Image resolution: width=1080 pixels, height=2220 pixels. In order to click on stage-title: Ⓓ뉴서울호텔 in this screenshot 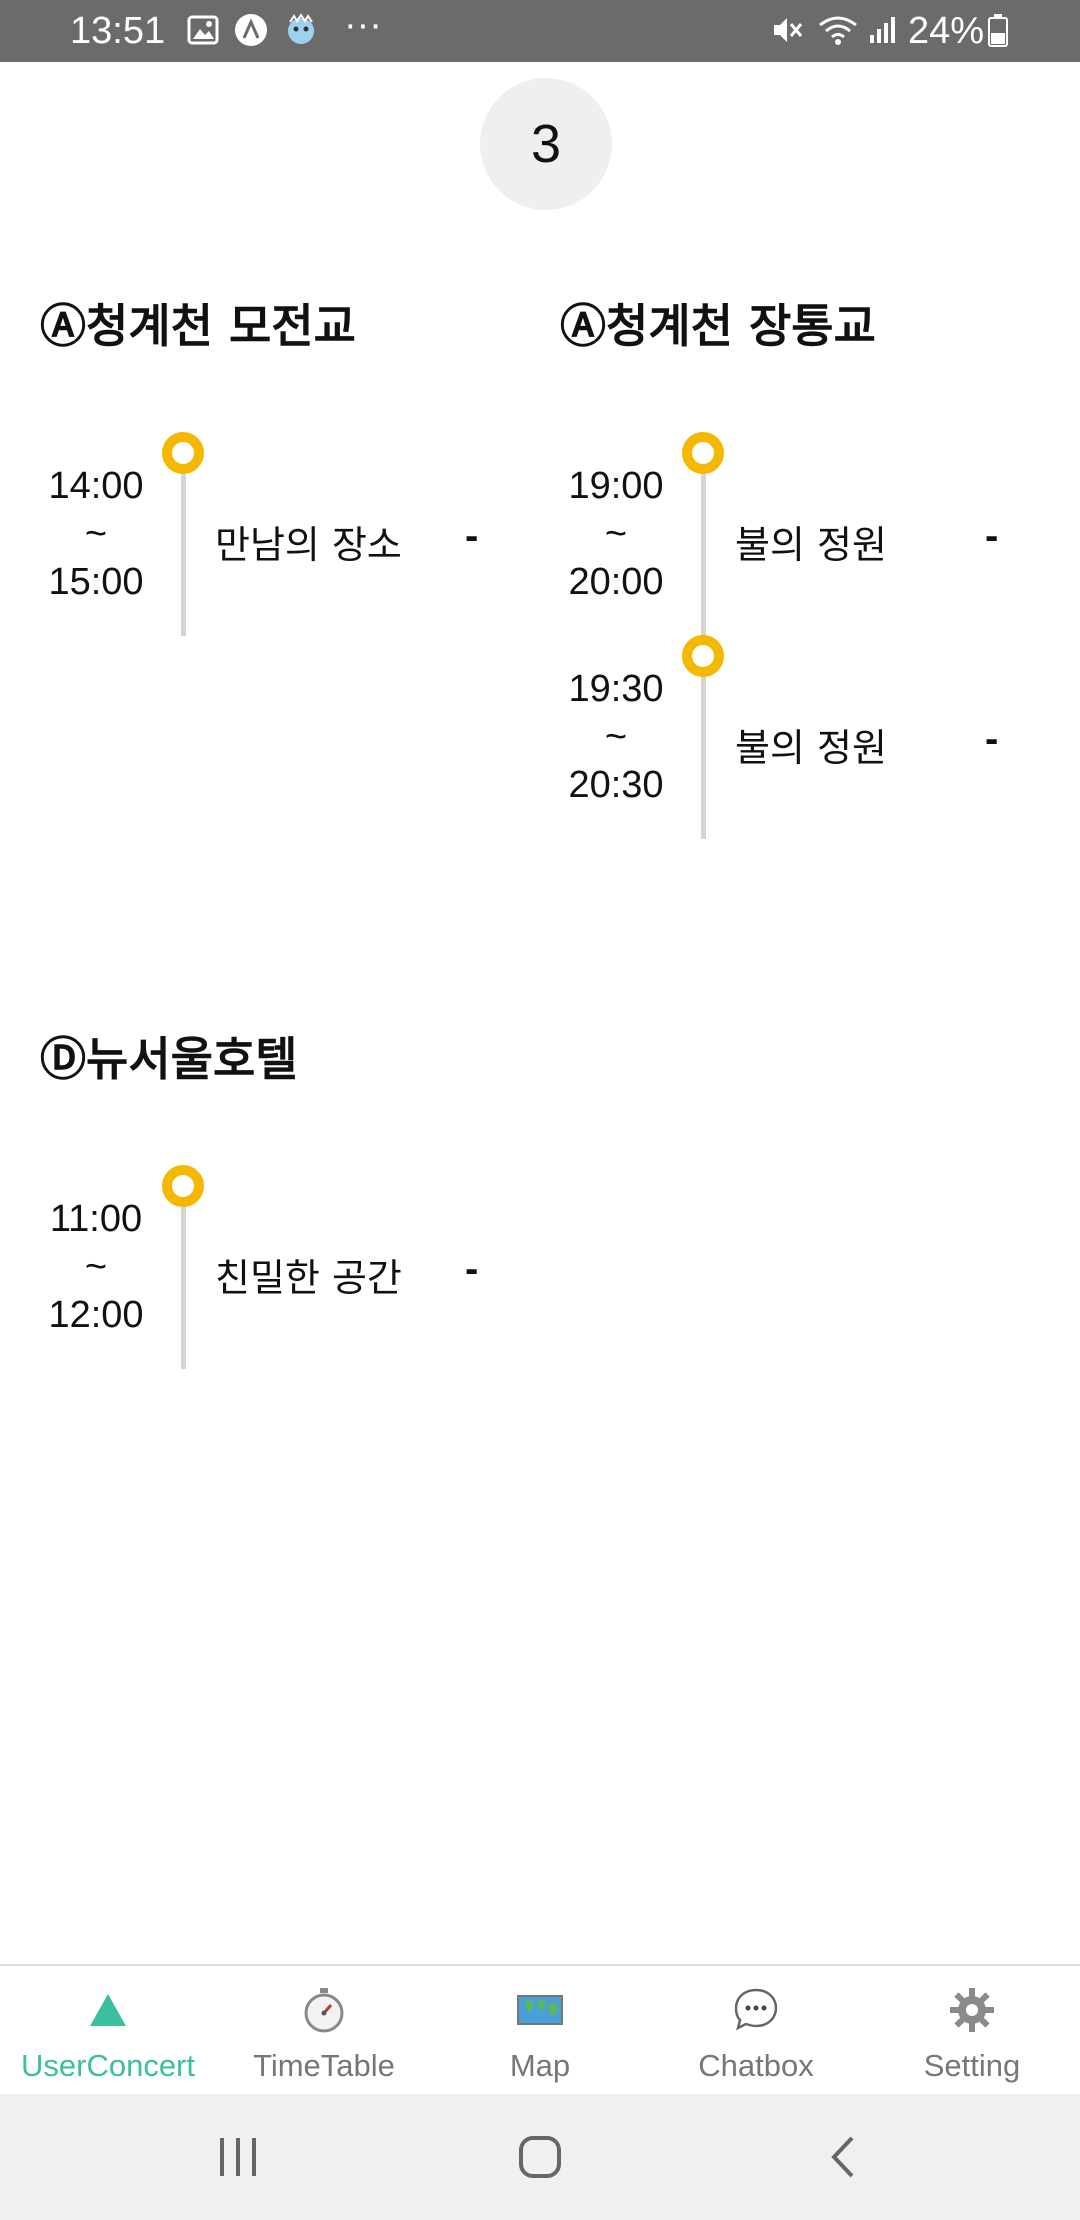, I will do `click(169, 1059)`.